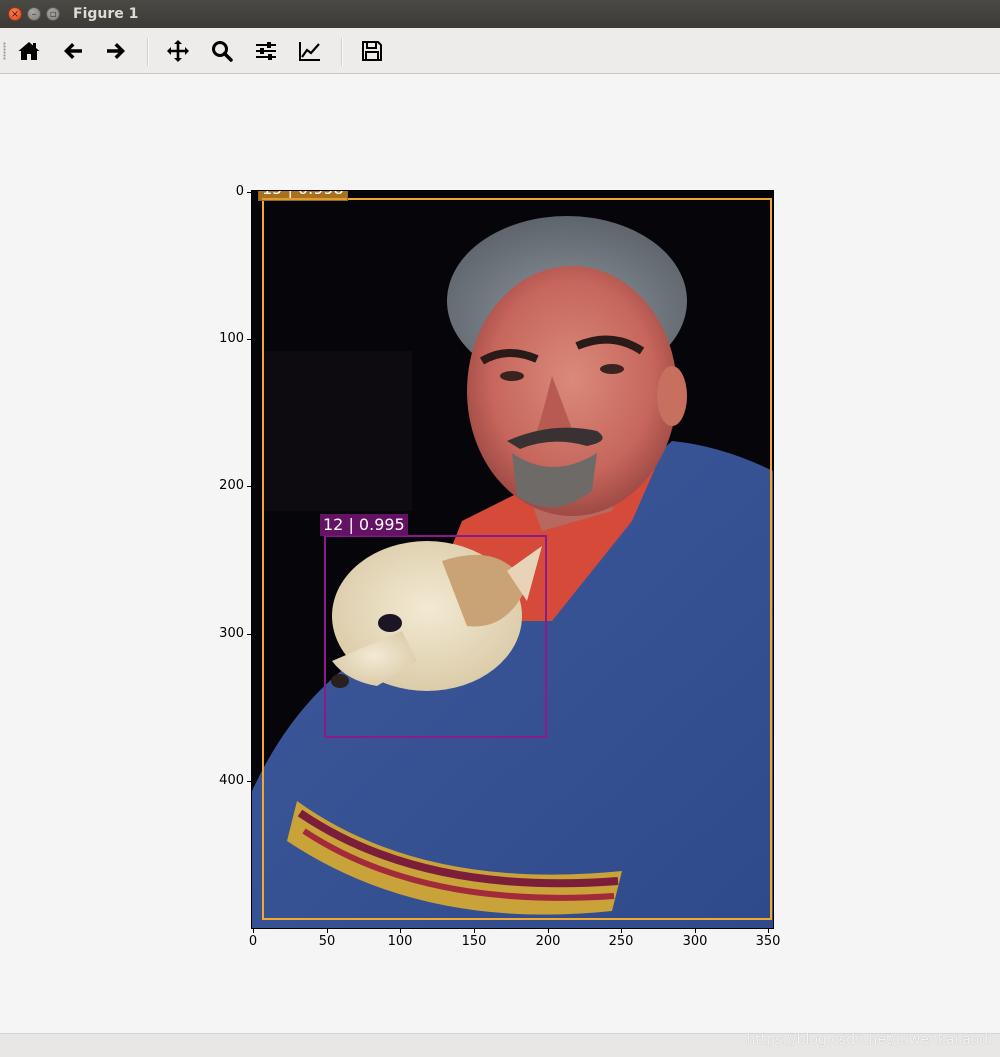  I want to click on back-arrow-icon, so click(73, 51).